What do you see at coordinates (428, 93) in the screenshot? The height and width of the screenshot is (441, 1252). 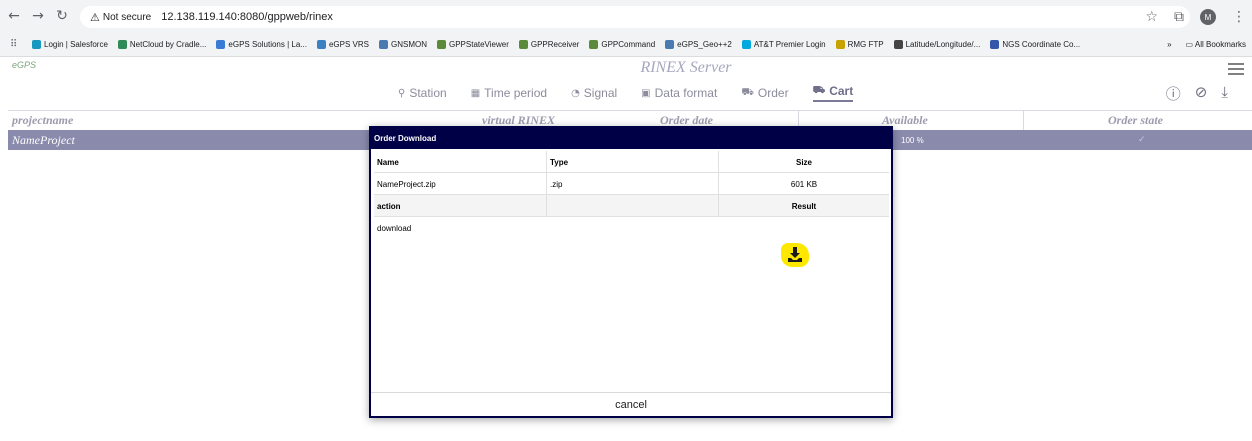 I see `menu-item-label: Station` at bounding box center [428, 93].